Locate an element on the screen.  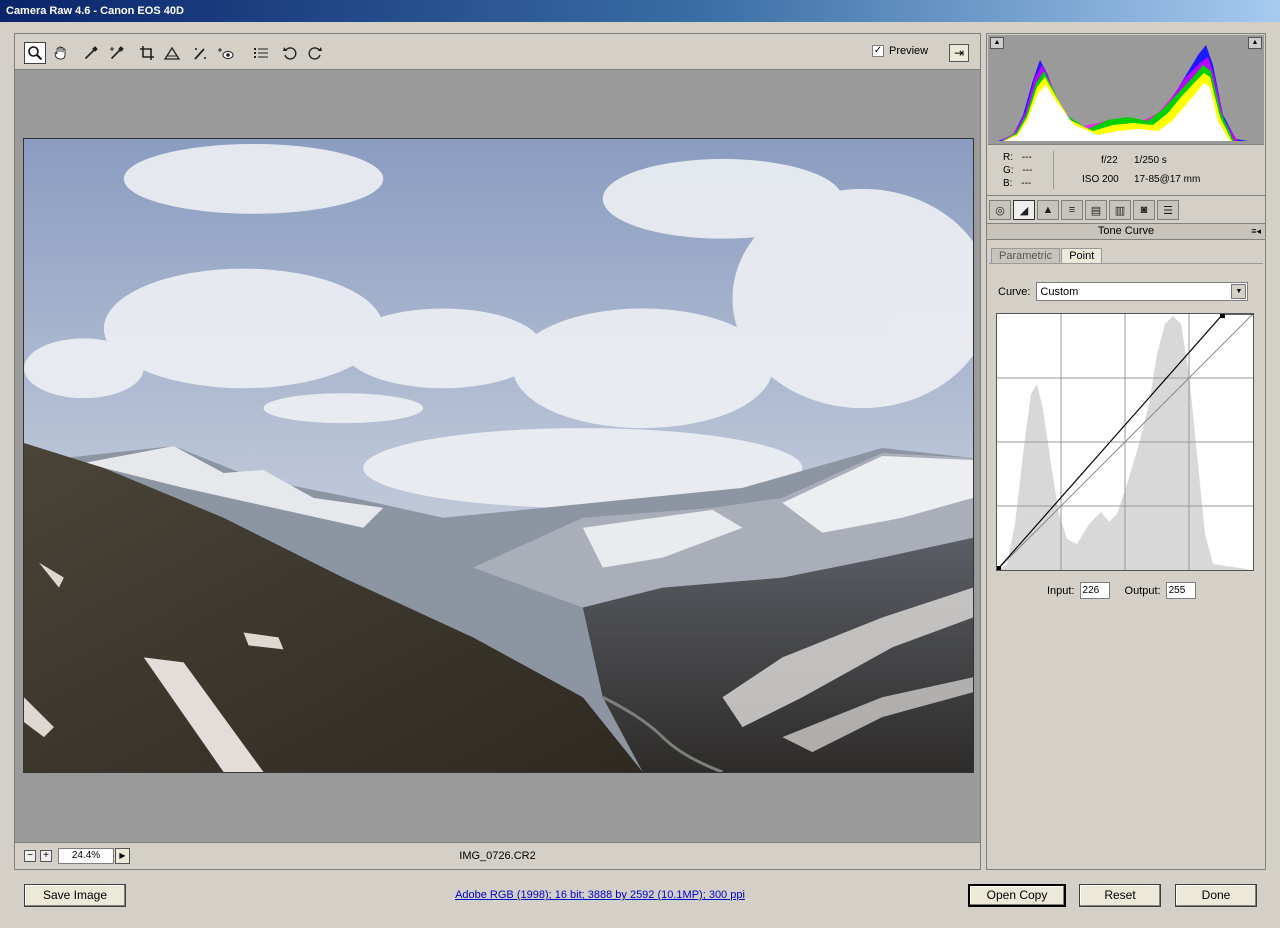
g-label: G: is located at coordinates (1008, 170).